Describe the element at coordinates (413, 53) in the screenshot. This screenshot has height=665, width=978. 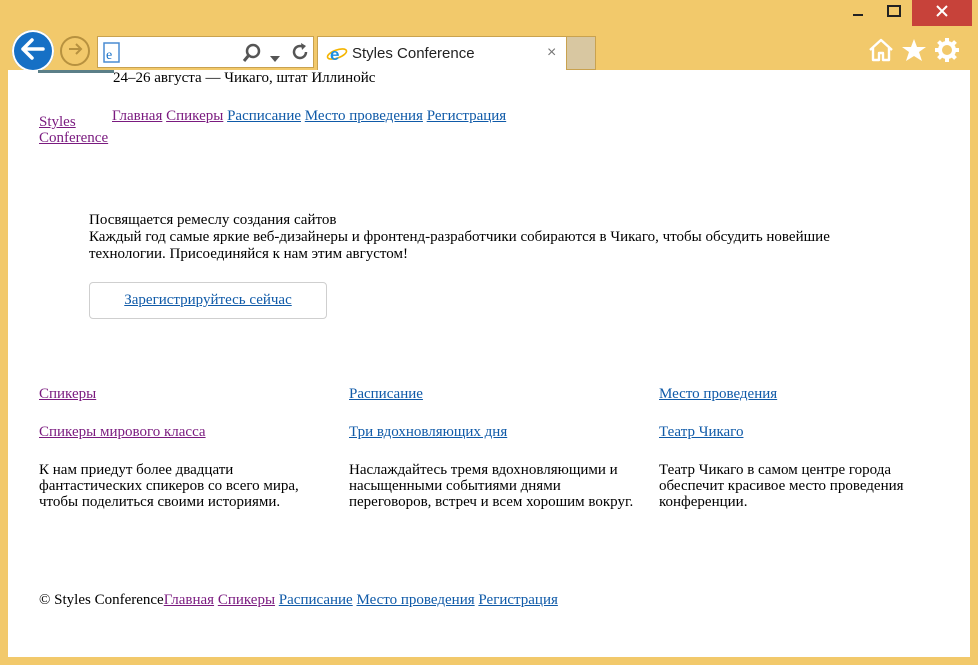
I see `tab-title: Styles Conference` at that location.